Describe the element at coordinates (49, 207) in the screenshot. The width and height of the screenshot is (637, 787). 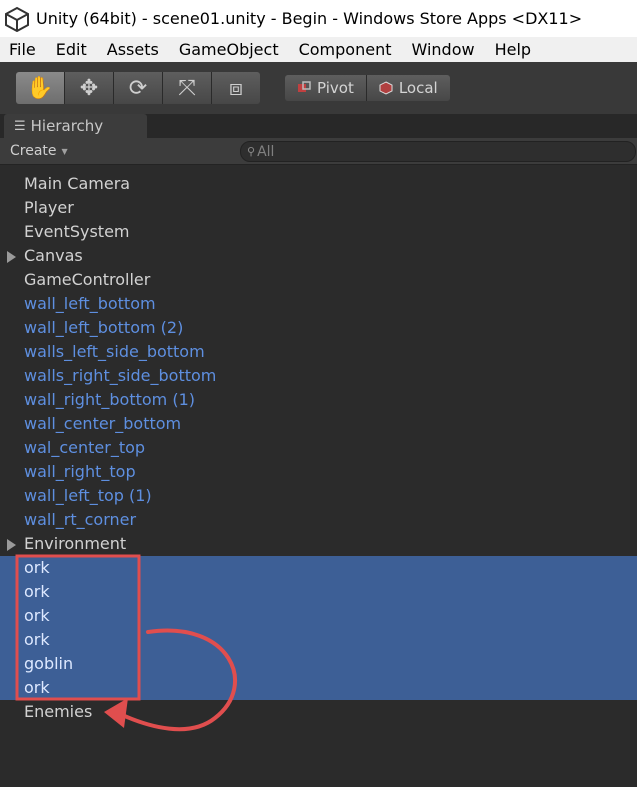
I see `hierarchy-item-label: Player` at that location.